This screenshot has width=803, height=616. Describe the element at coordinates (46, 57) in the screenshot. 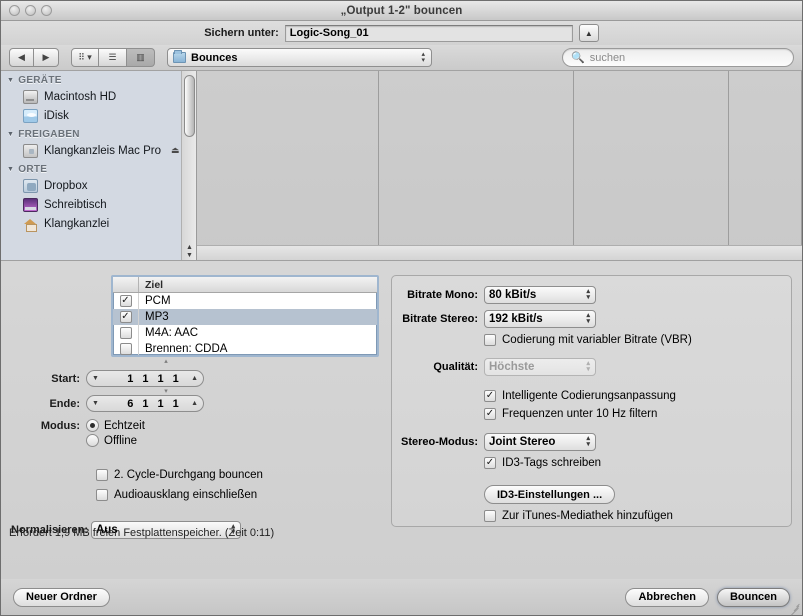

I see `forward-button: ▶` at that location.